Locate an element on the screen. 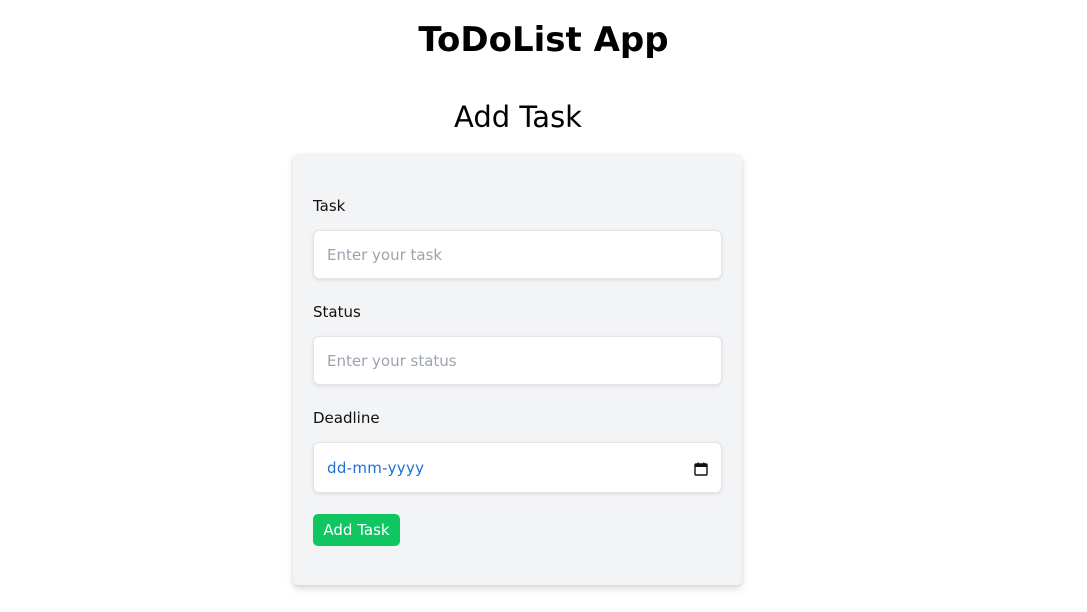  deadline-label: Deadline is located at coordinates (346, 418).